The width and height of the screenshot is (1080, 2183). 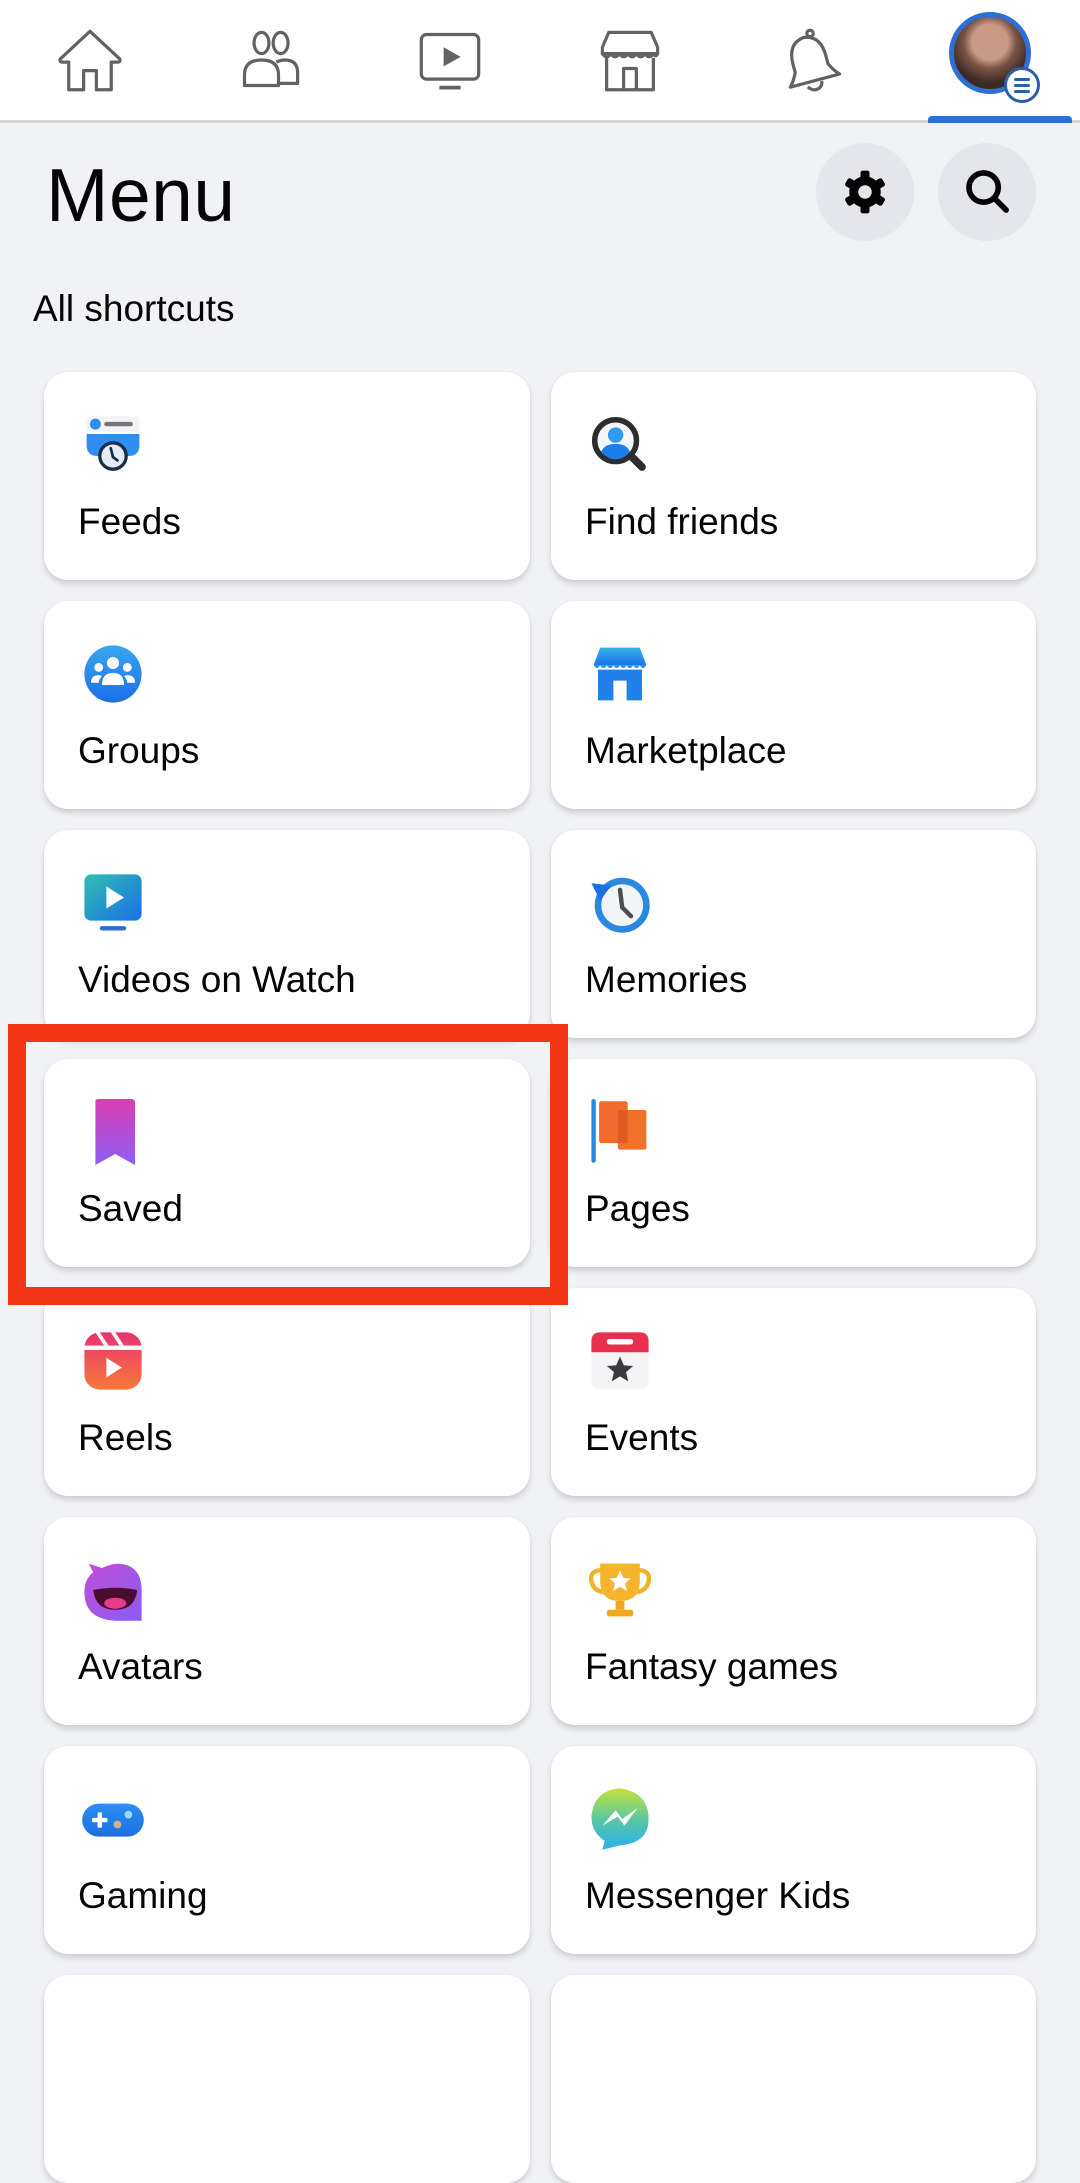 I want to click on shortcut-label: Messenger Kids, so click(x=718, y=1895).